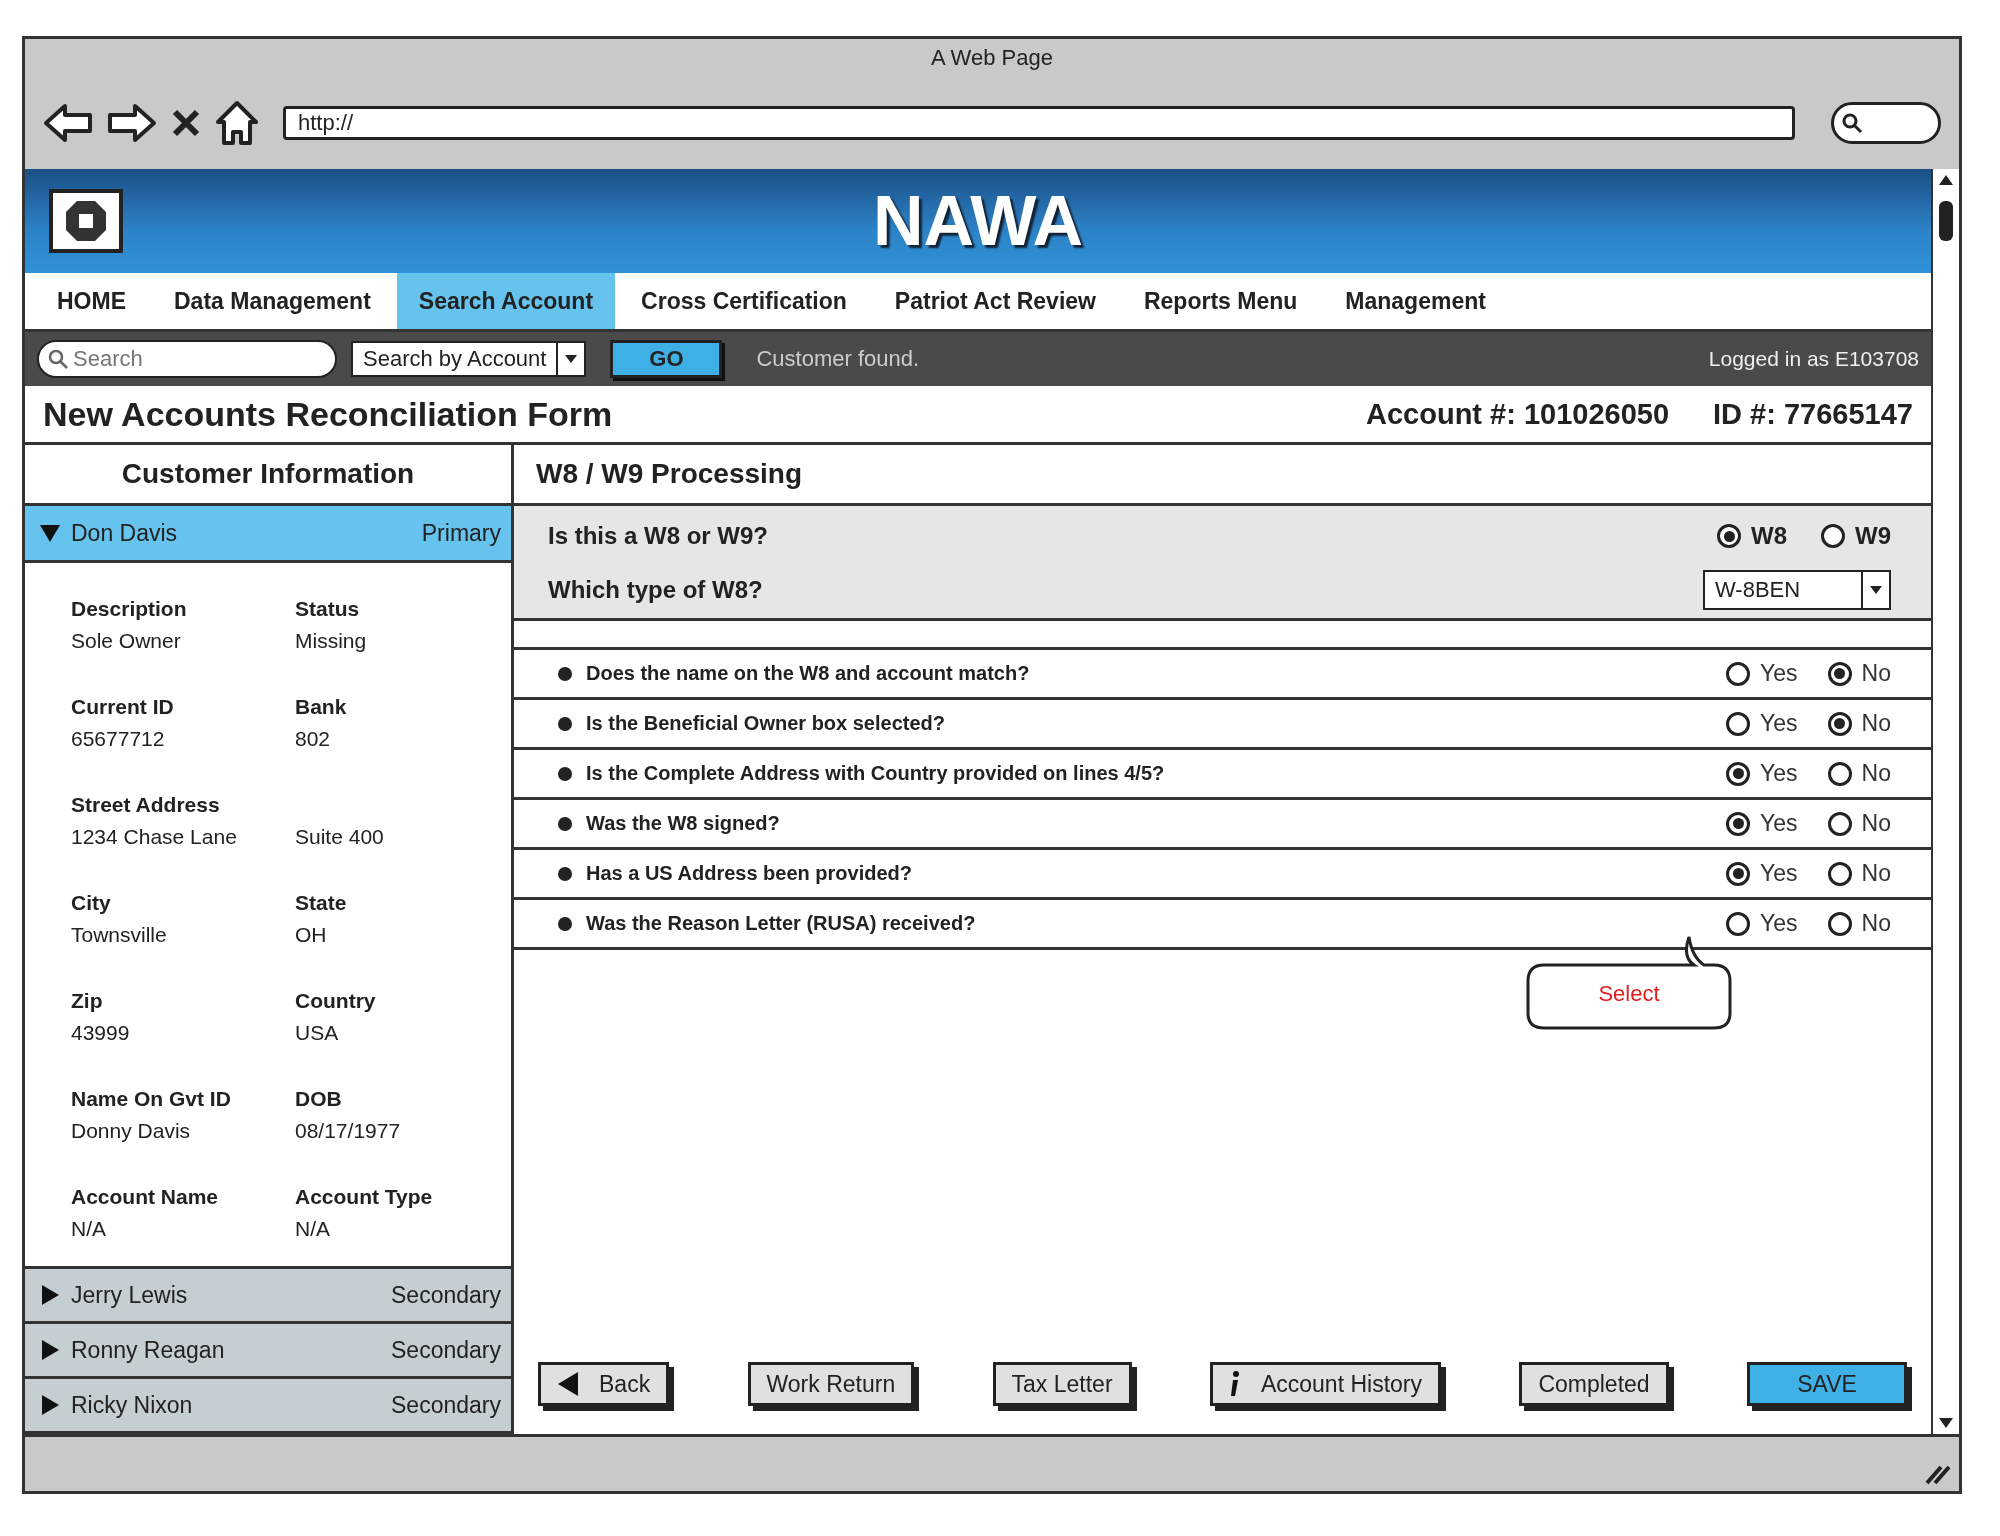 Image resolution: width=2000 pixels, height=1536 pixels. What do you see at coordinates (268, 474) in the screenshot?
I see `panel-title: Customer Information` at bounding box center [268, 474].